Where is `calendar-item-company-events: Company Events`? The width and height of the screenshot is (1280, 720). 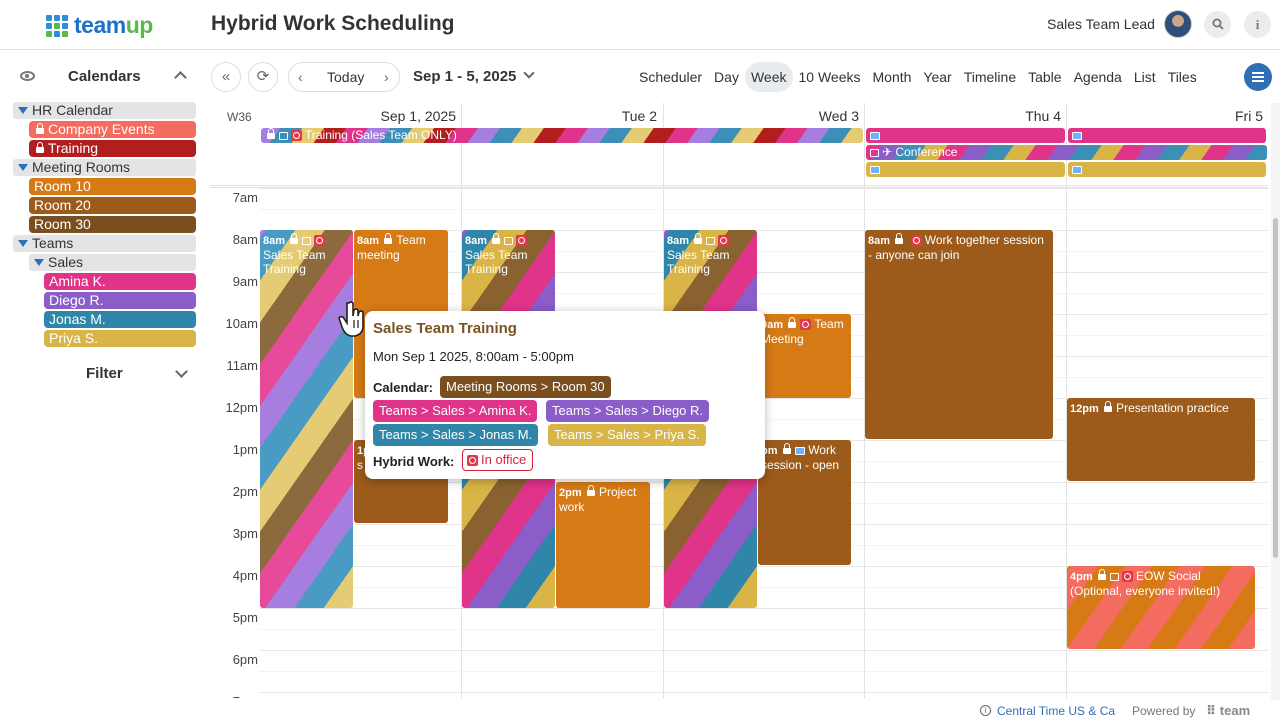 calendar-item-company-events: Company Events is located at coordinates (112, 129).